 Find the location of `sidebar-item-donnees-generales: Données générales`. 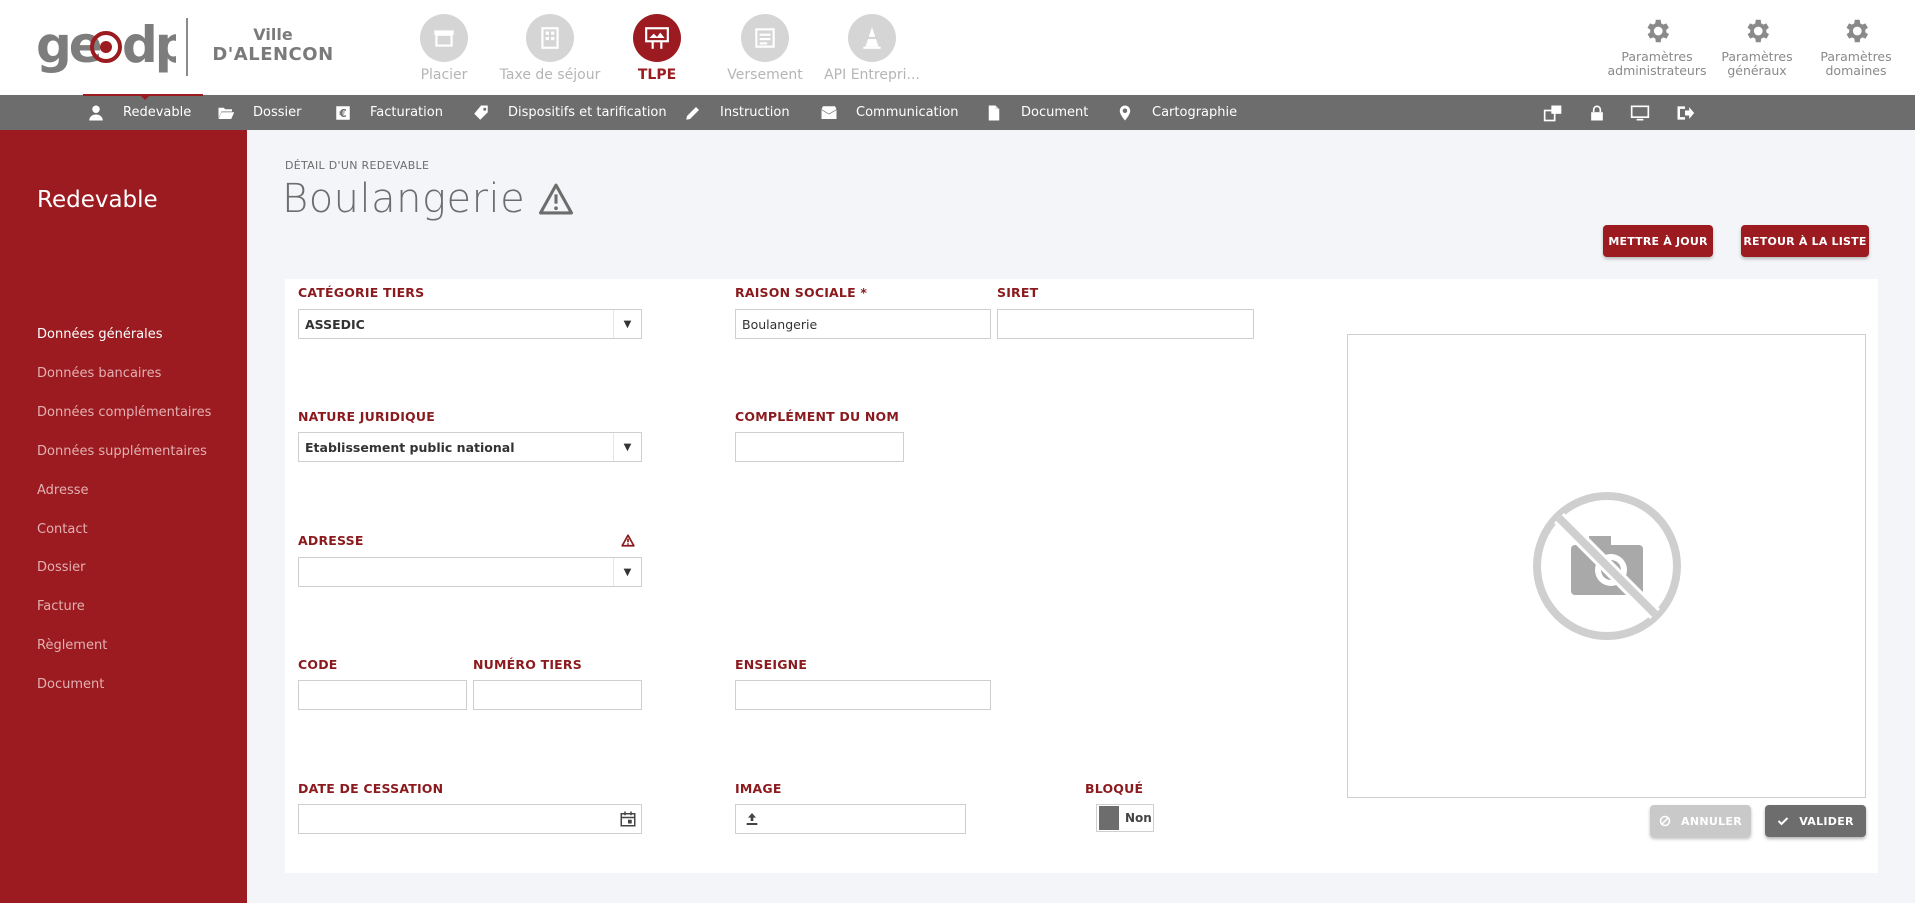

sidebar-item-donnees-generales: Données générales is located at coordinates (100, 334).